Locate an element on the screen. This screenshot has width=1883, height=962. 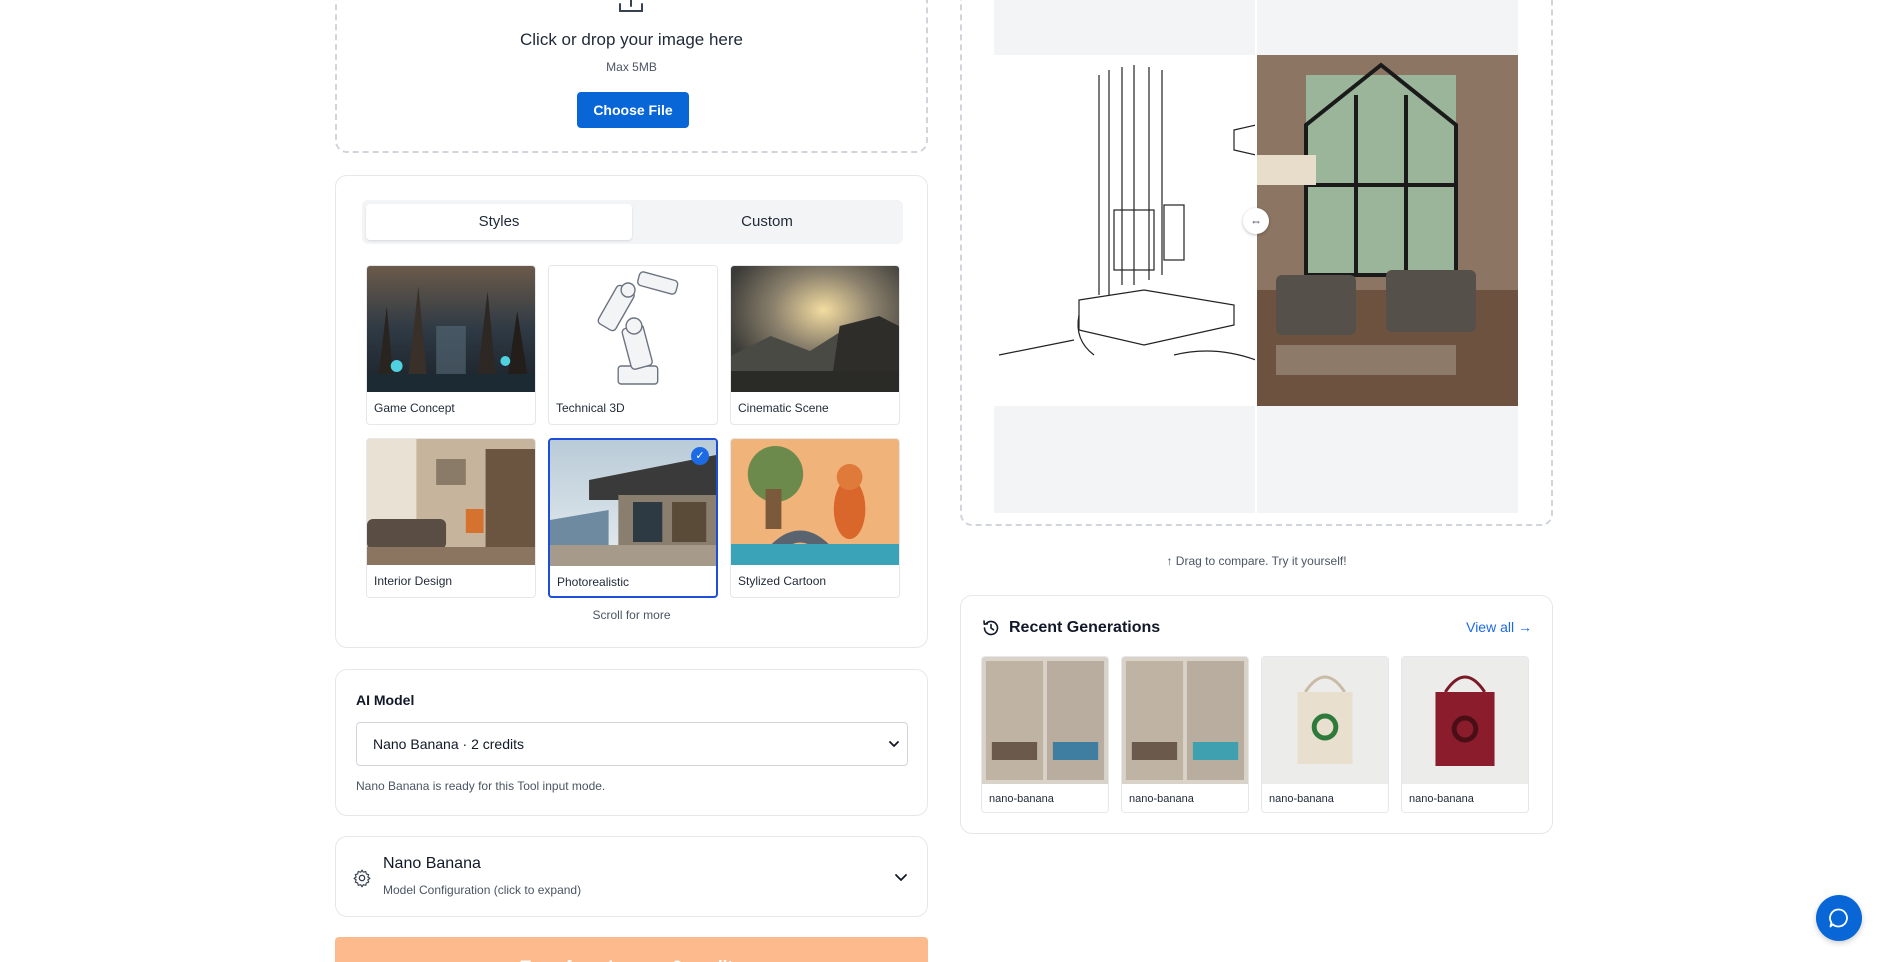
game-concept-thumbnail is located at coordinates (451, 329).